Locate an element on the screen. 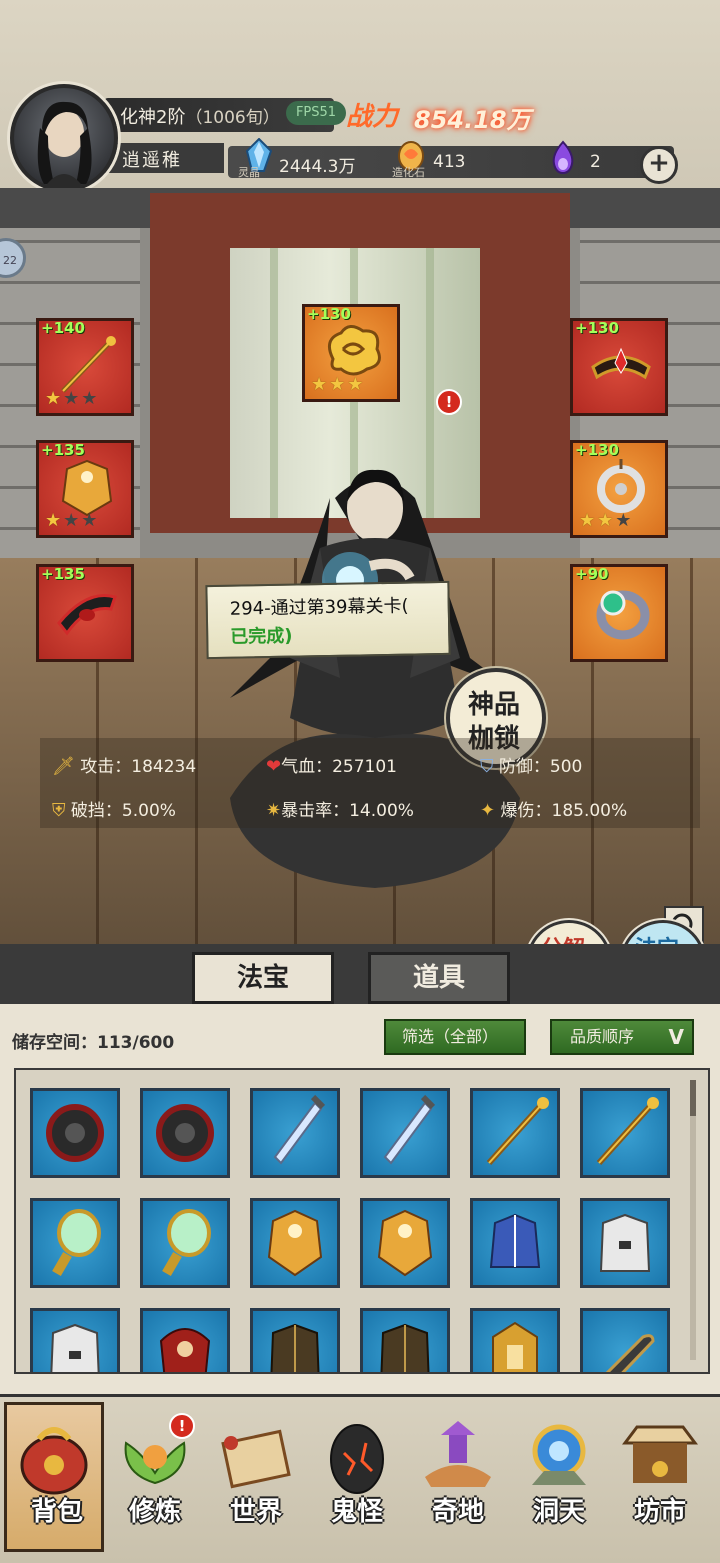  golden-staff-icon is located at coordinates (627, 1131).